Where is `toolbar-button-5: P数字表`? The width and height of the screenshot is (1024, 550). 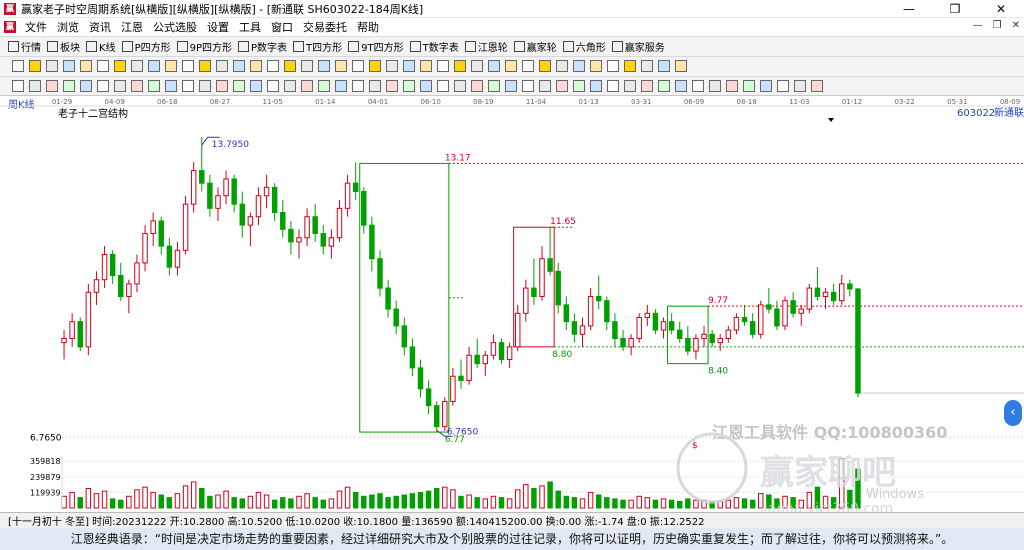 toolbar-button-5: P数字表 is located at coordinates (262, 46).